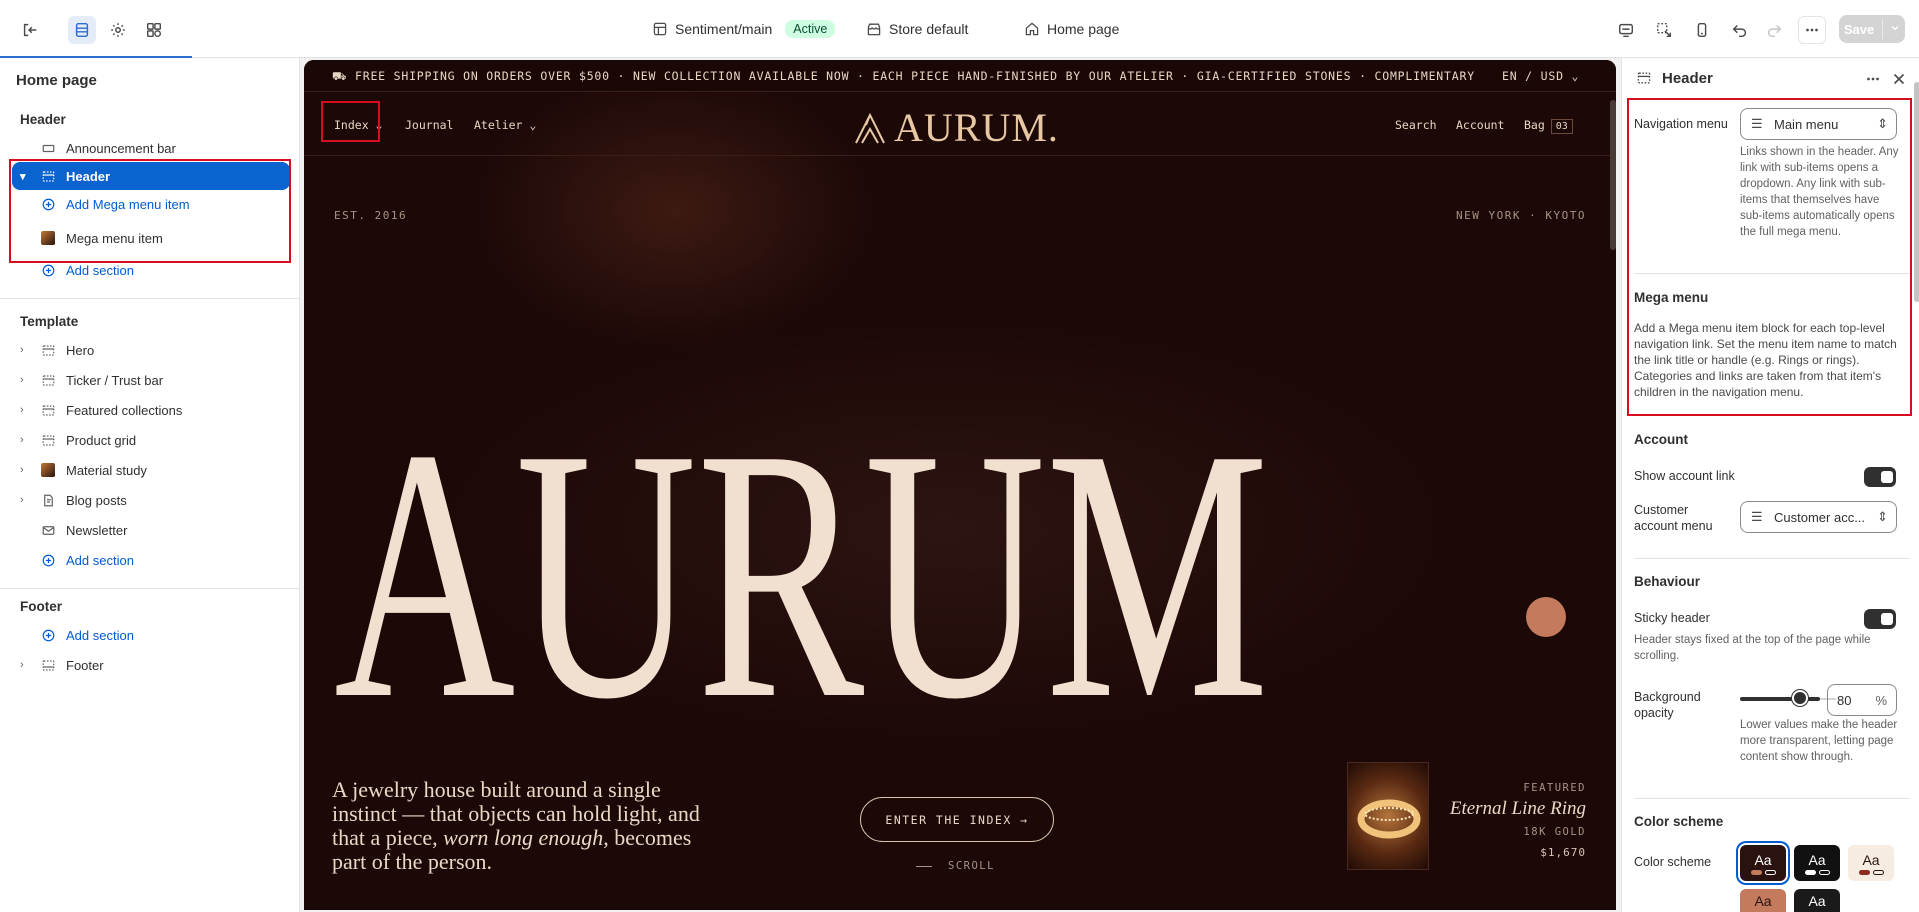 This screenshot has width=1919, height=912. I want to click on add-section-footer-button: Add section, so click(151, 635).